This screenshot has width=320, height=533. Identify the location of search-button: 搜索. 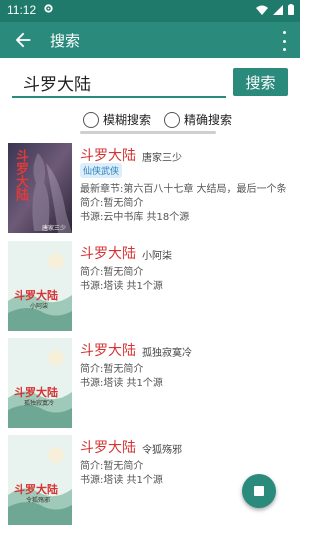
(260, 82).